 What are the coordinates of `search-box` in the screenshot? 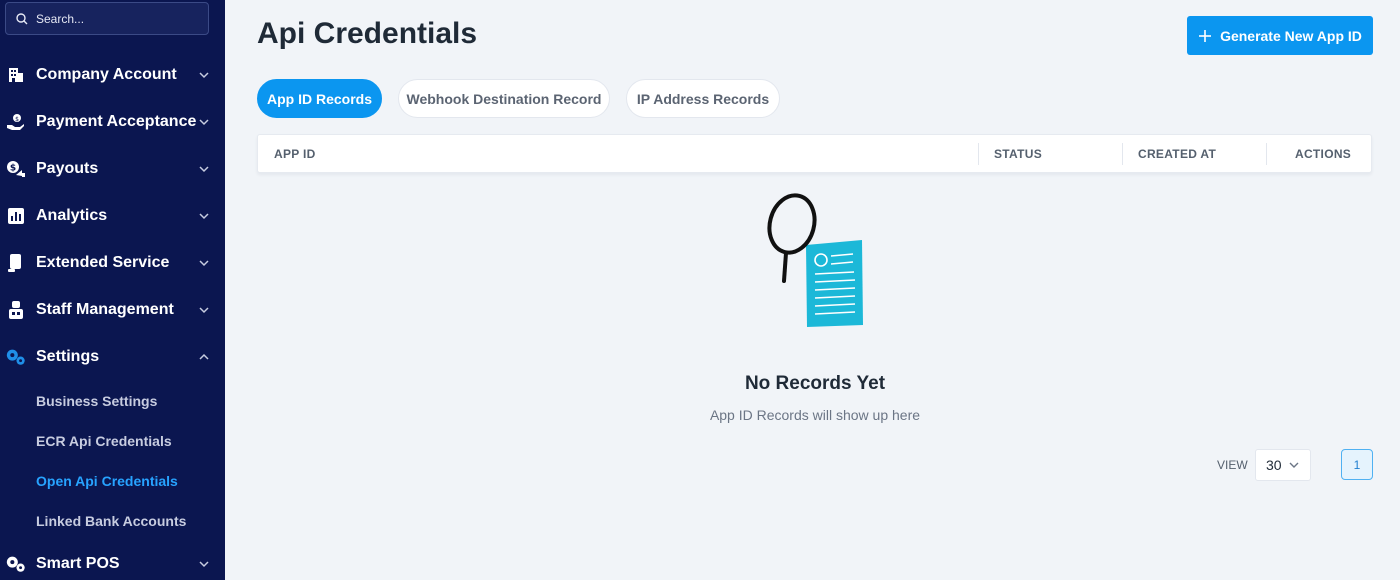 It's located at (107, 18).